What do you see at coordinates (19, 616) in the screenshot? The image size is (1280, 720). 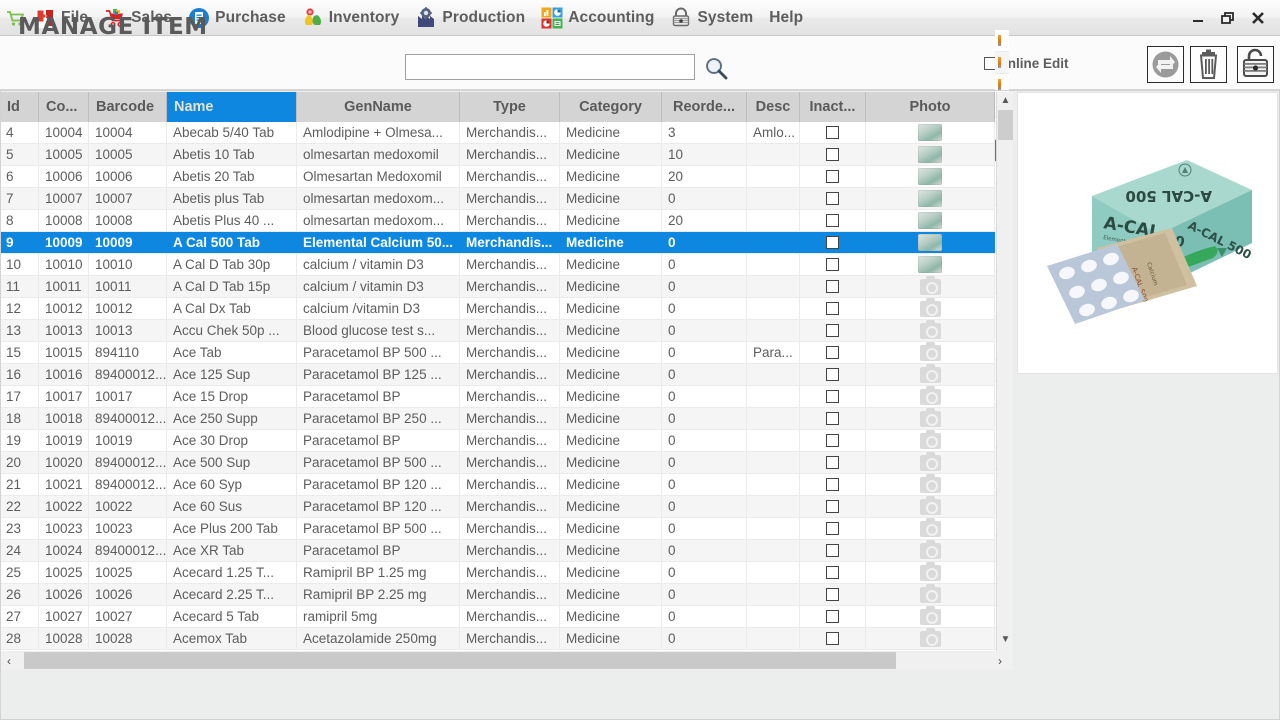 I see `cell-id: 27` at bounding box center [19, 616].